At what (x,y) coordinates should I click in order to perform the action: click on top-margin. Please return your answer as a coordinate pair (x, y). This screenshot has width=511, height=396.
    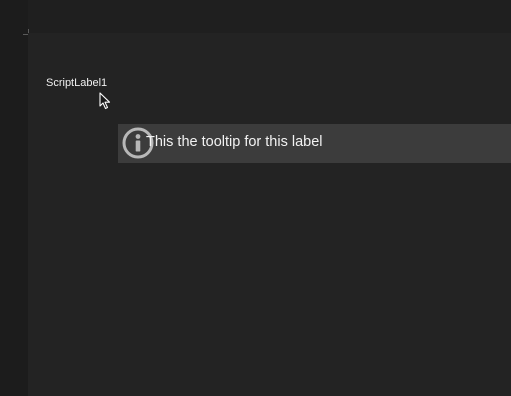
    Looking at the image, I should click on (255, 16).